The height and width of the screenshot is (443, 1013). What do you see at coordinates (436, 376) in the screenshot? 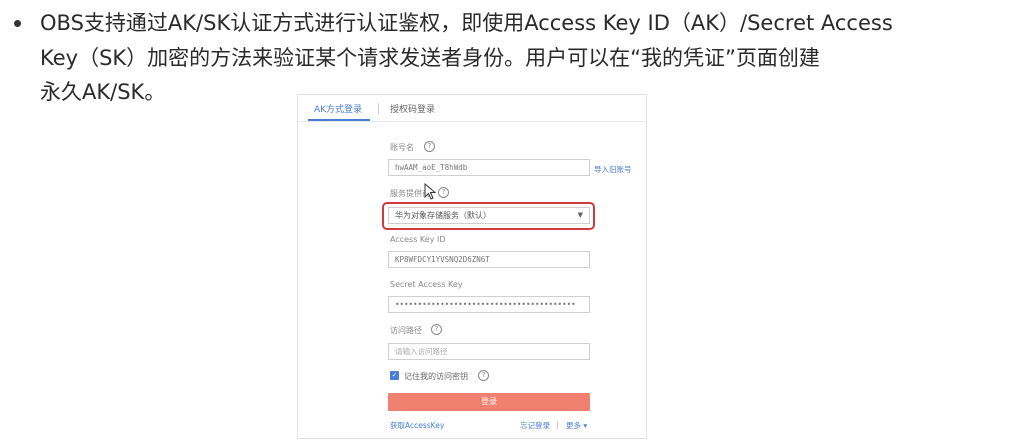
I see `remember-label: 记住我的访问密钥` at bounding box center [436, 376].